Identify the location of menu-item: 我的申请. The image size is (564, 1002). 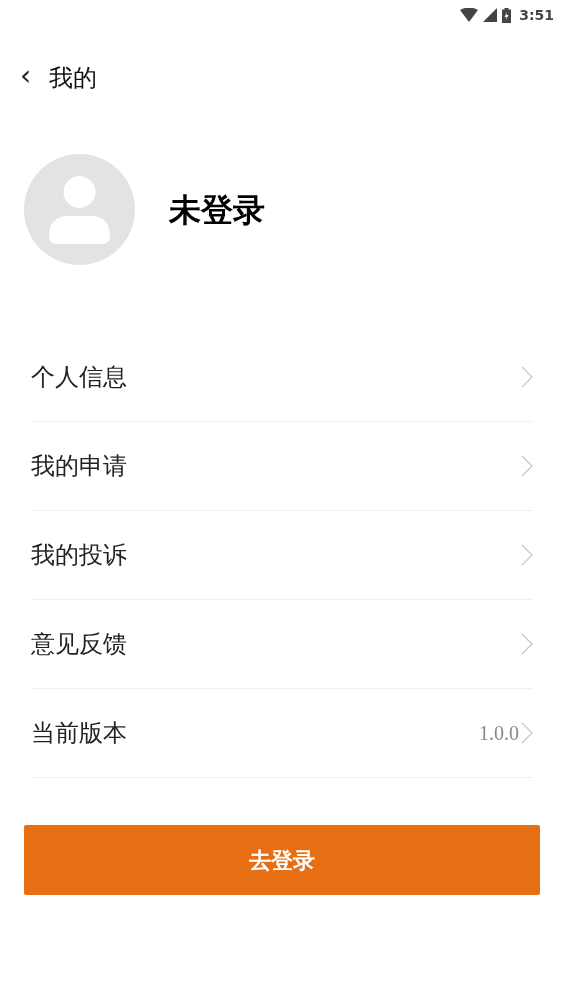
(282, 466).